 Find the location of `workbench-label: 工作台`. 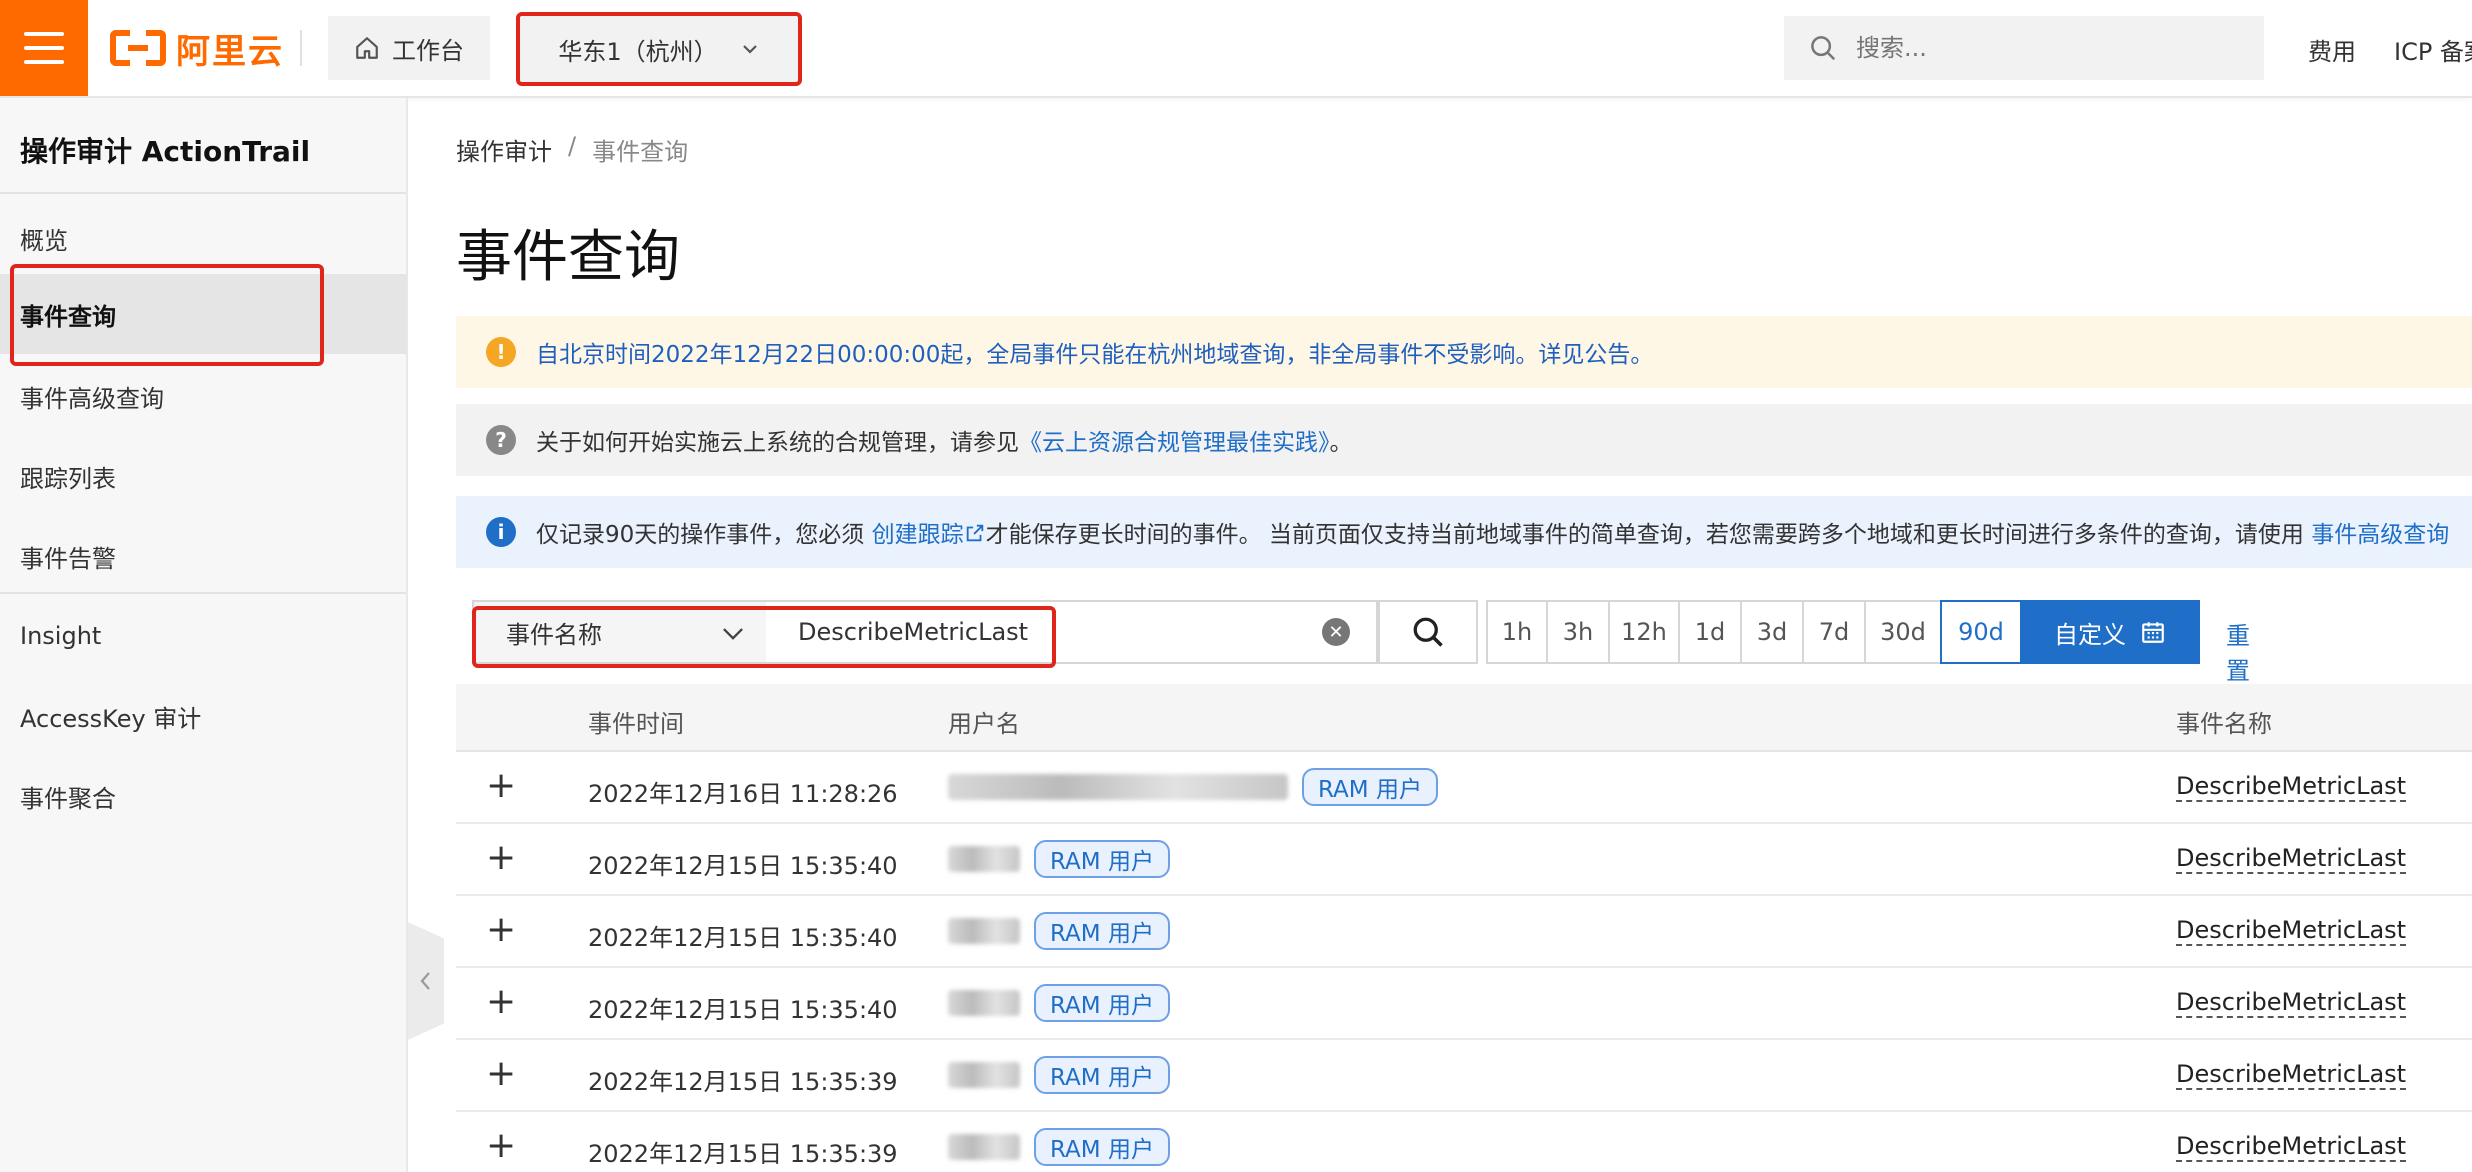

workbench-label: 工作台 is located at coordinates (428, 50).